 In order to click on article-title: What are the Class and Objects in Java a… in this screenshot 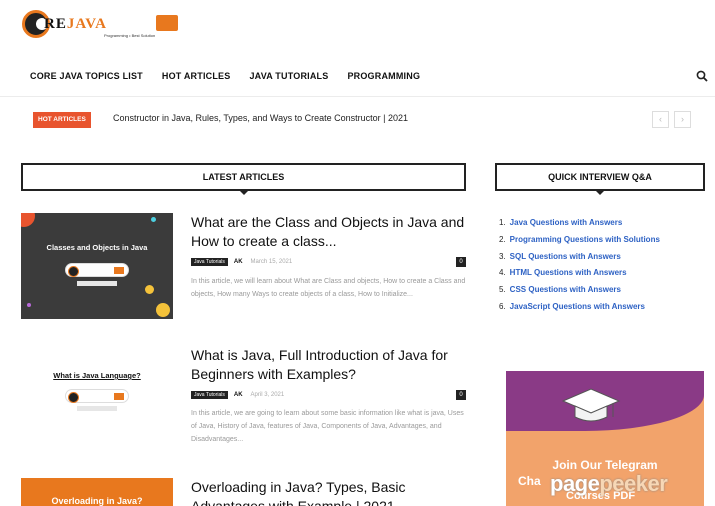, I will do `click(328, 232)`.